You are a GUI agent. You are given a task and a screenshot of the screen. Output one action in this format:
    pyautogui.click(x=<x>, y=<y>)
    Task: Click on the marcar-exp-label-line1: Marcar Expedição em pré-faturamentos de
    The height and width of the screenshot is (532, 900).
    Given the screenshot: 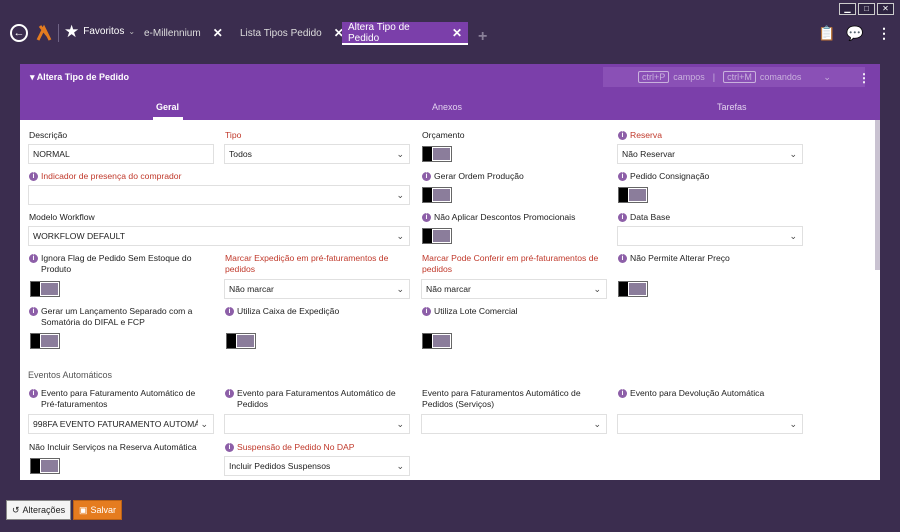 What is the action you would take?
    pyautogui.click(x=307, y=258)
    